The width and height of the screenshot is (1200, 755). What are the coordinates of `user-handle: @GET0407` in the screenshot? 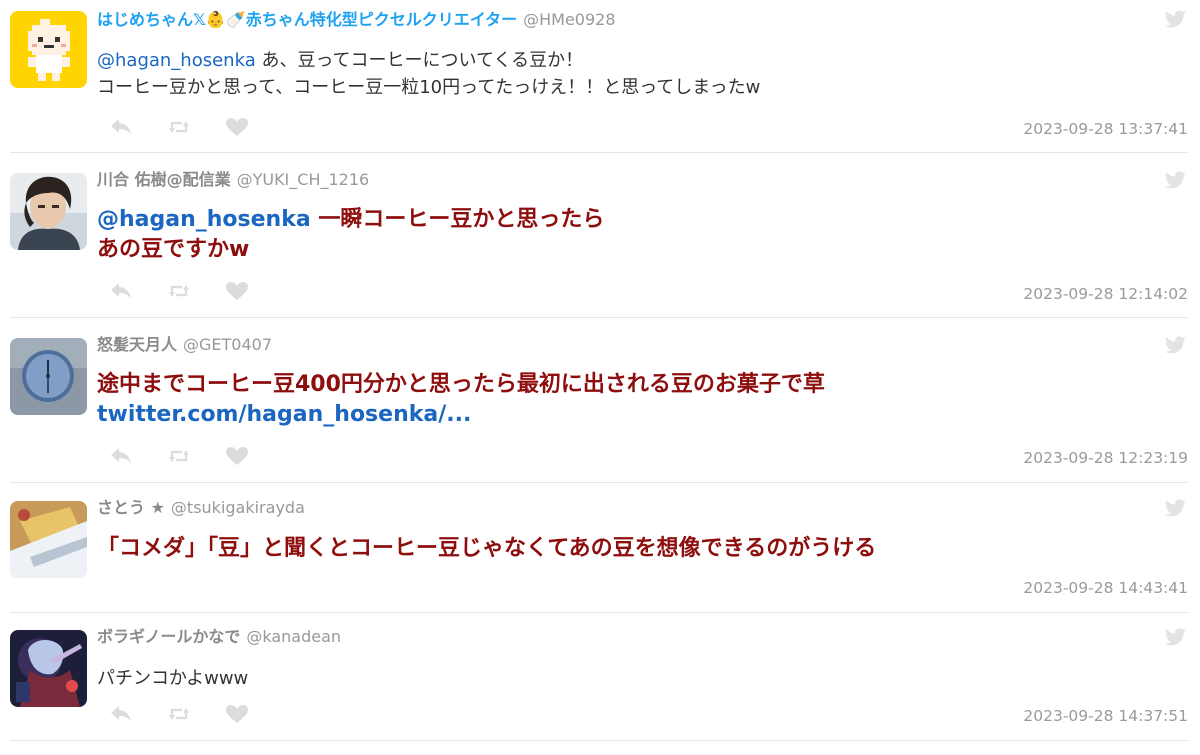 It's located at (227, 344).